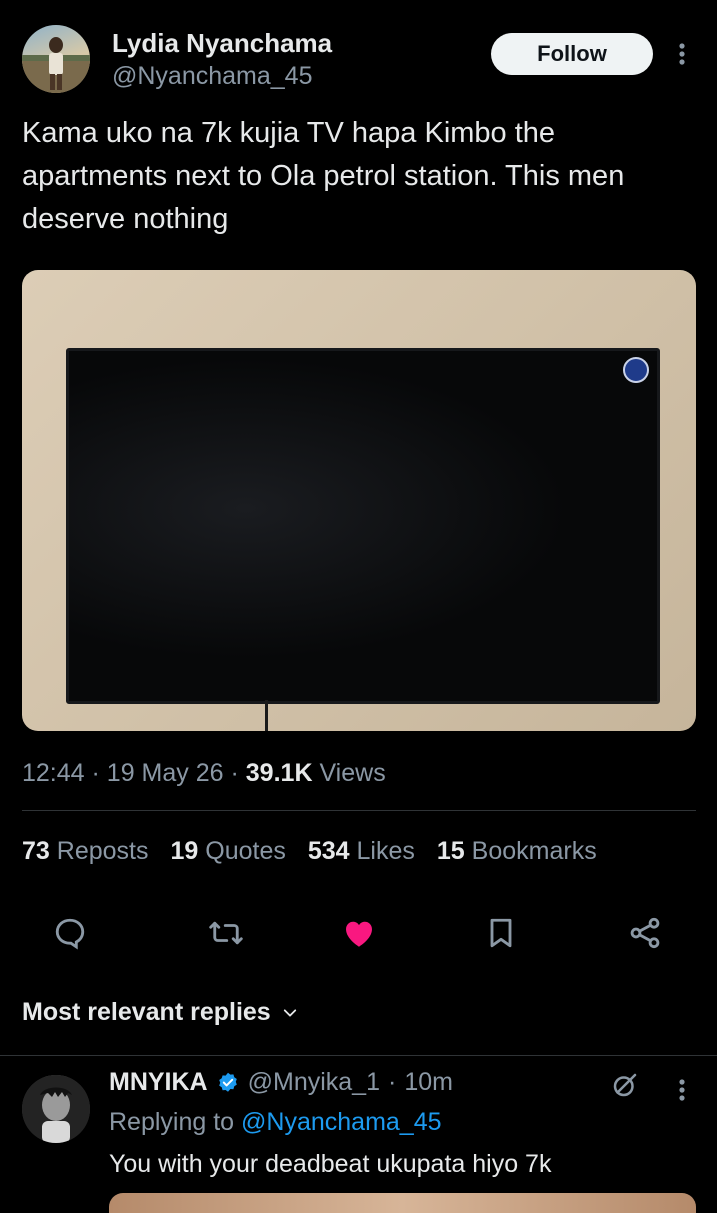  I want to click on like-icon, so click(359, 933).